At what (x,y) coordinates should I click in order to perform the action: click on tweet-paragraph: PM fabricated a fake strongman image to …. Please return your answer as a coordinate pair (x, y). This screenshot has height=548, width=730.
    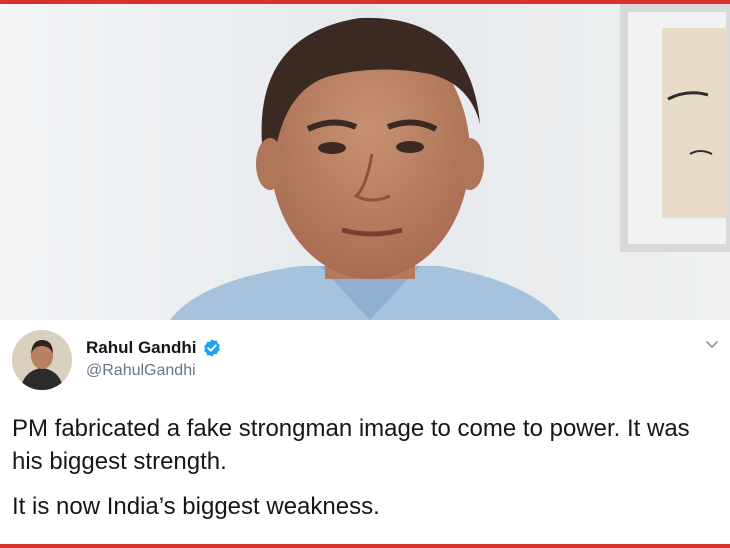
    Looking at the image, I should click on (351, 445).